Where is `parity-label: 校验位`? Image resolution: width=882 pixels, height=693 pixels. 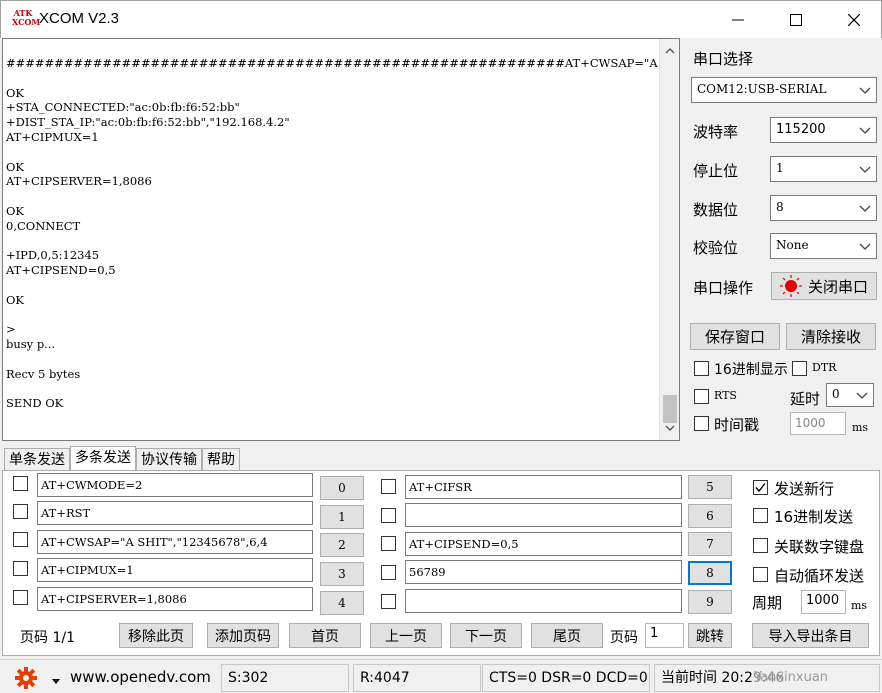
parity-label: 校验位 is located at coordinates (716, 248).